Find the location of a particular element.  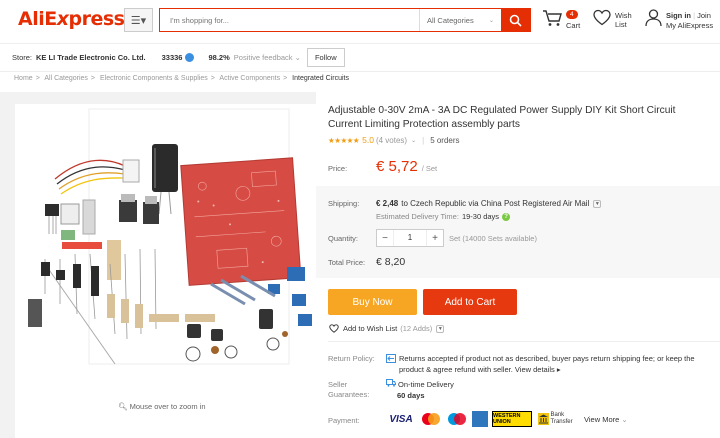

breadcrumb-active-components: Active Components is located at coordinates (249, 78).